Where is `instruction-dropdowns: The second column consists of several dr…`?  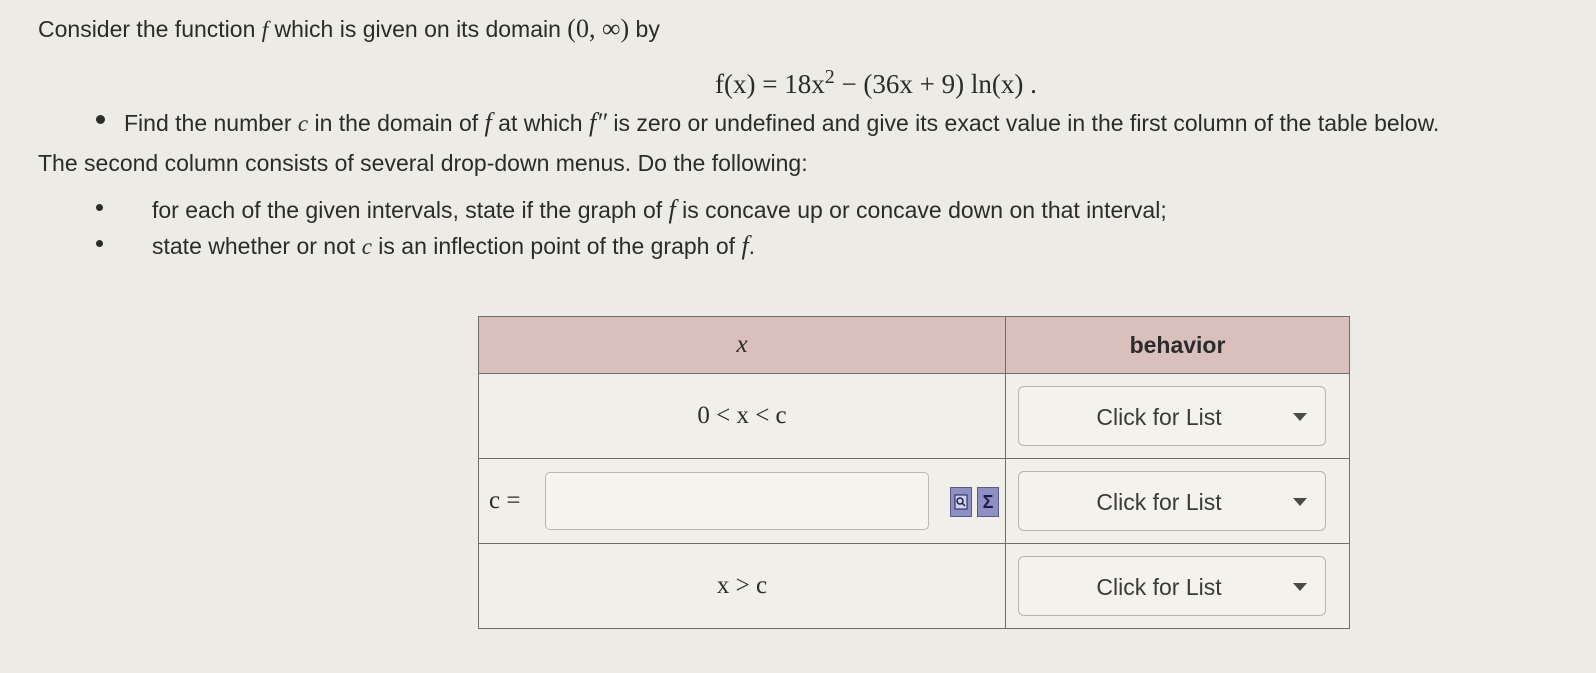 instruction-dropdowns: The second column consists of several dr… is located at coordinates (423, 163).